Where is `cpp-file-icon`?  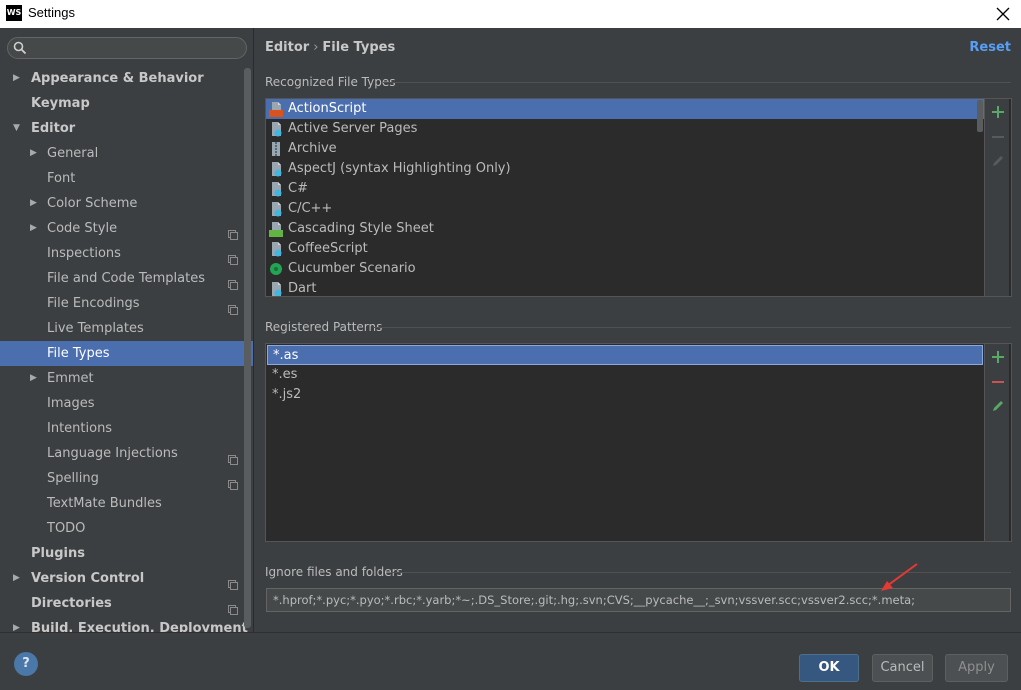
cpp-file-icon is located at coordinates (276, 209).